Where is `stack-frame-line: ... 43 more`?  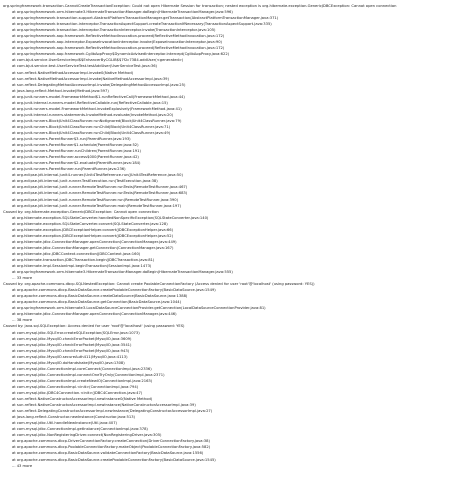 stack-frame-line: ... 43 more is located at coordinates (22, 465).